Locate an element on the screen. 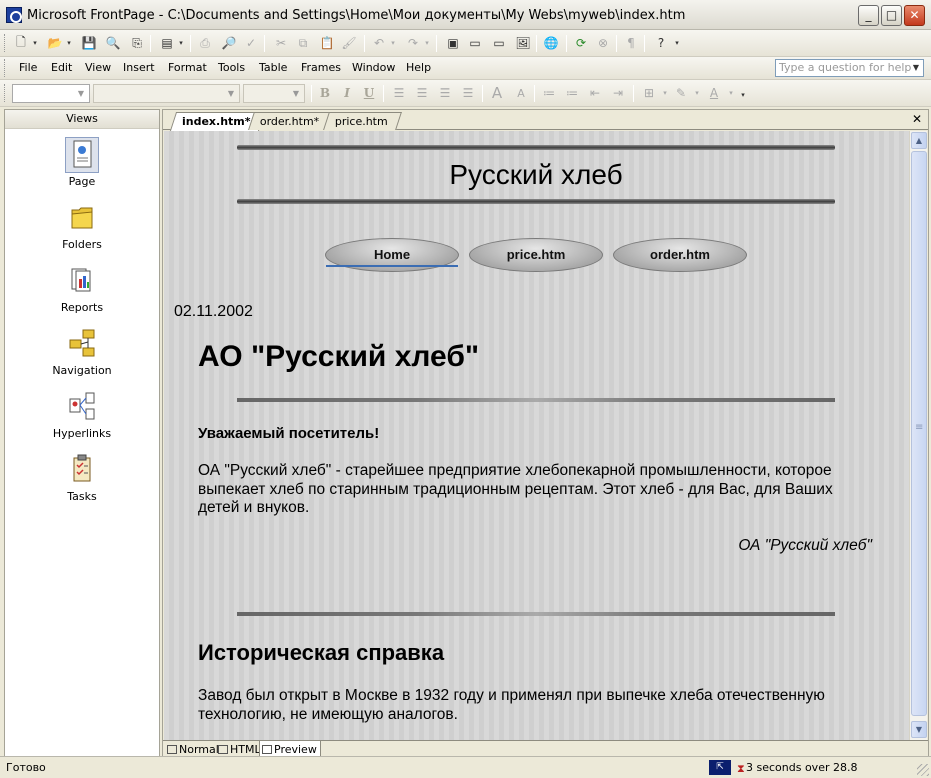 The width and height of the screenshot is (931, 778). print-icon: ⎙ is located at coordinates (205, 43).